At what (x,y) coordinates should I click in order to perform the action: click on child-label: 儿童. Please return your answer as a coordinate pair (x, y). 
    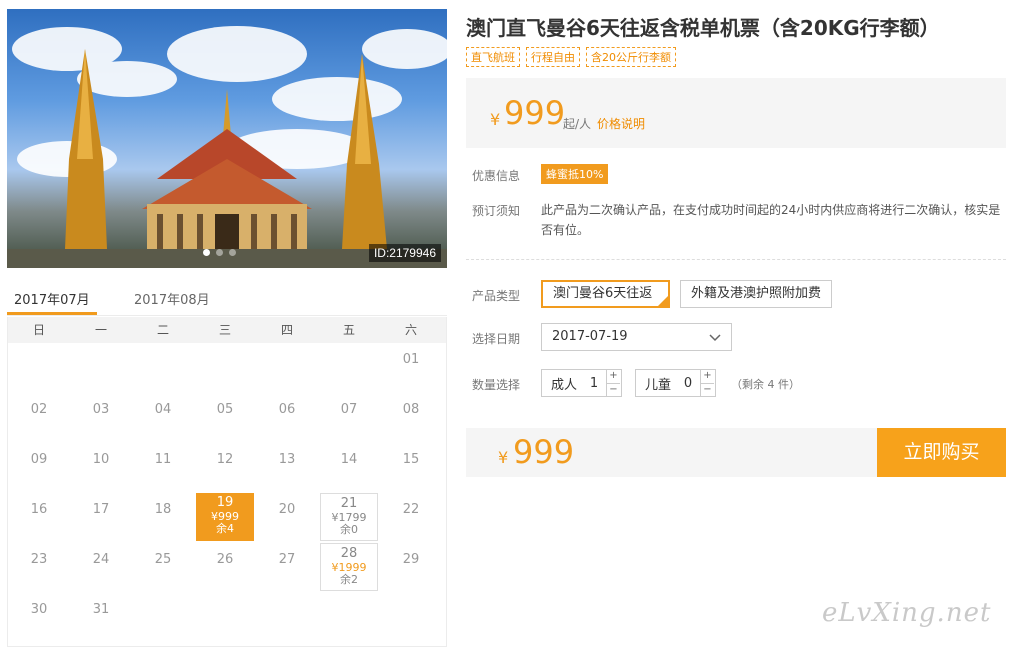
    Looking at the image, I should click on (658, 385).